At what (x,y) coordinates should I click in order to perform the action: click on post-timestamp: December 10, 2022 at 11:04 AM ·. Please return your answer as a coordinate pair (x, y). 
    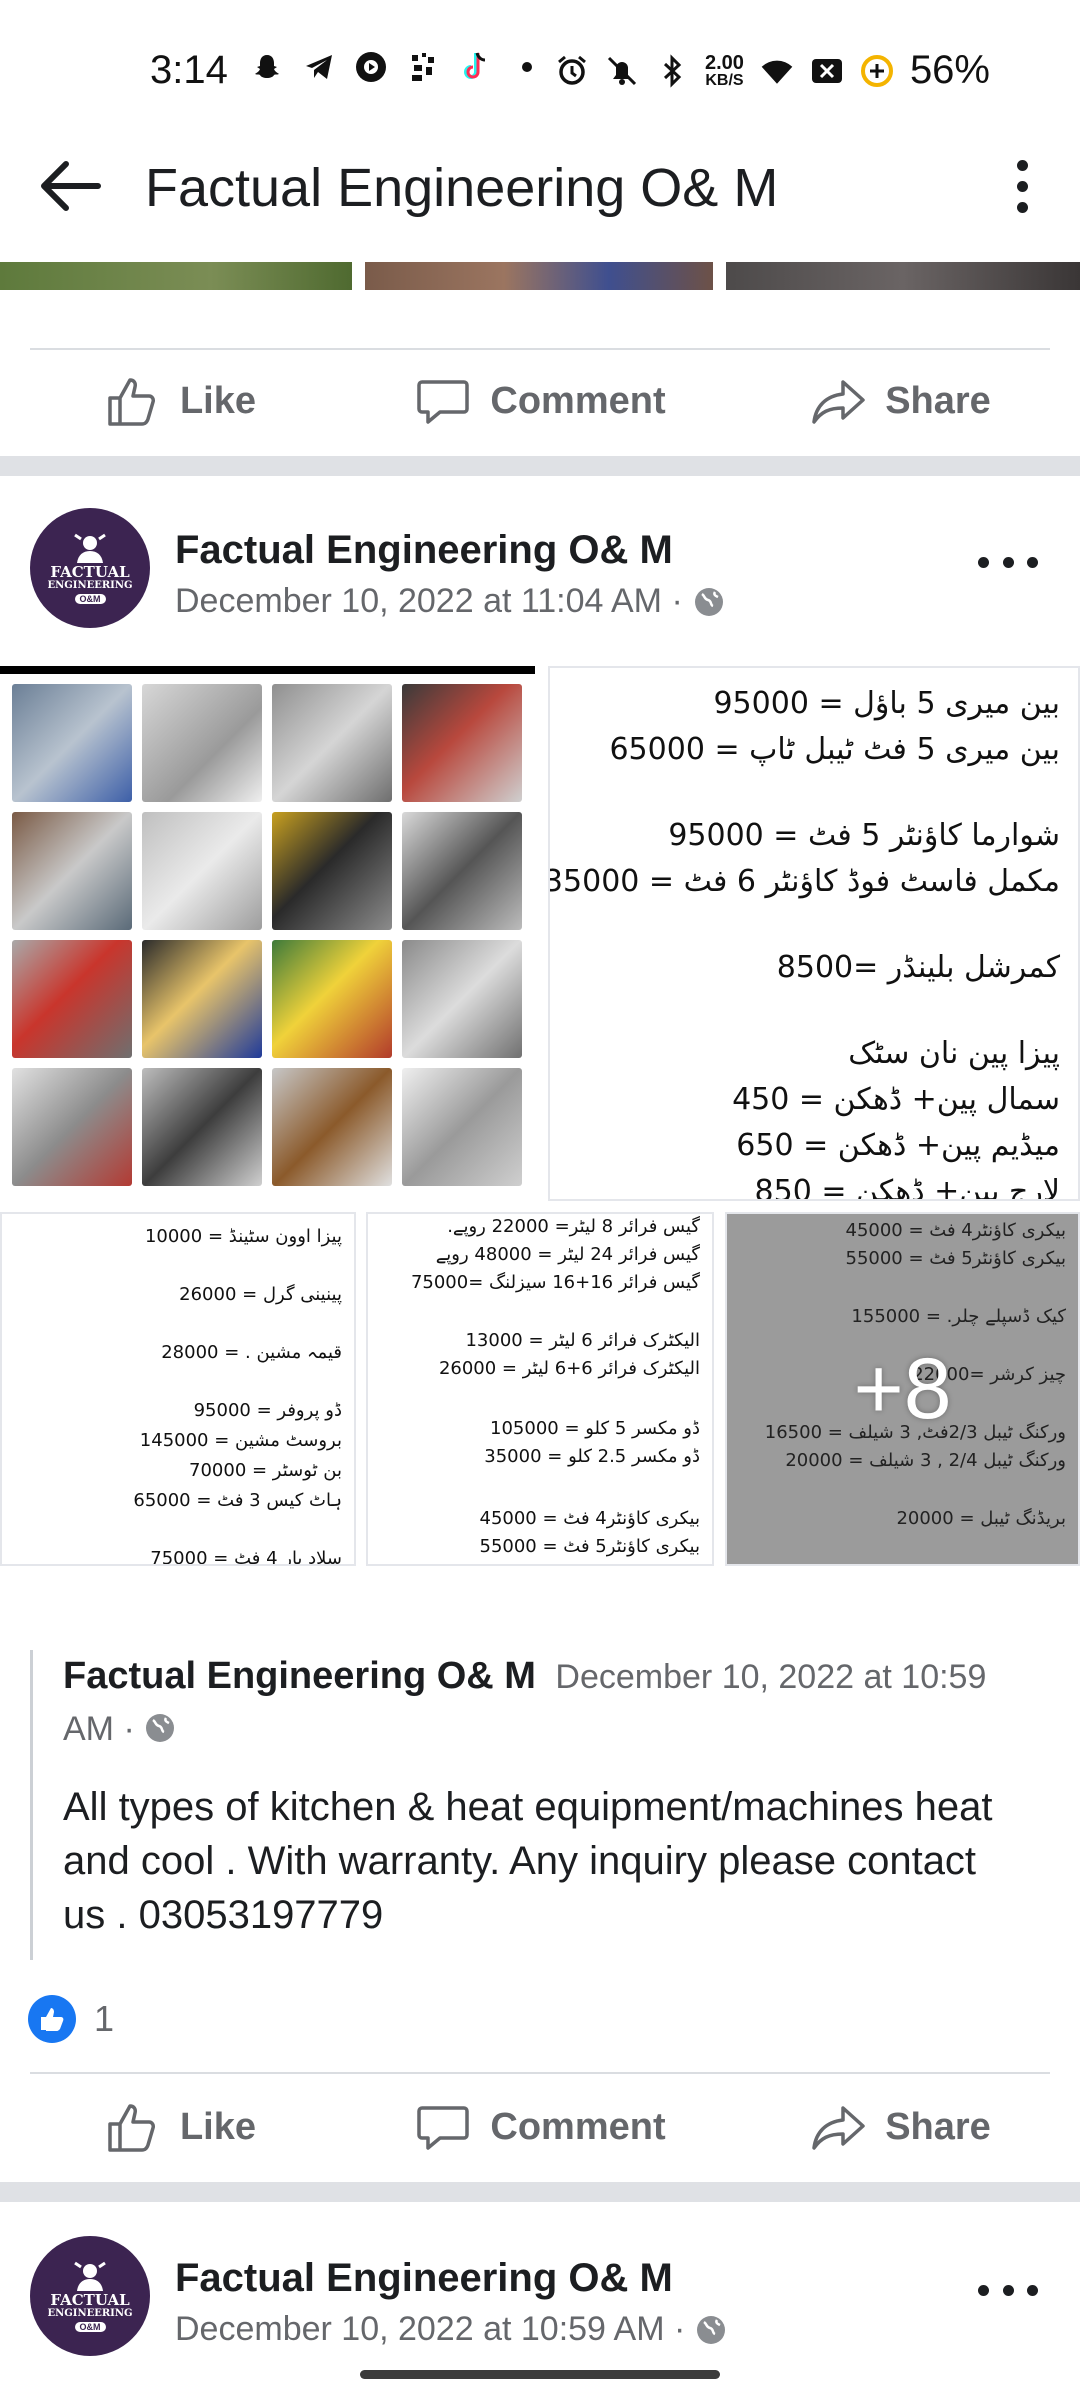
    Looking at the image, I should click on (450, 601).